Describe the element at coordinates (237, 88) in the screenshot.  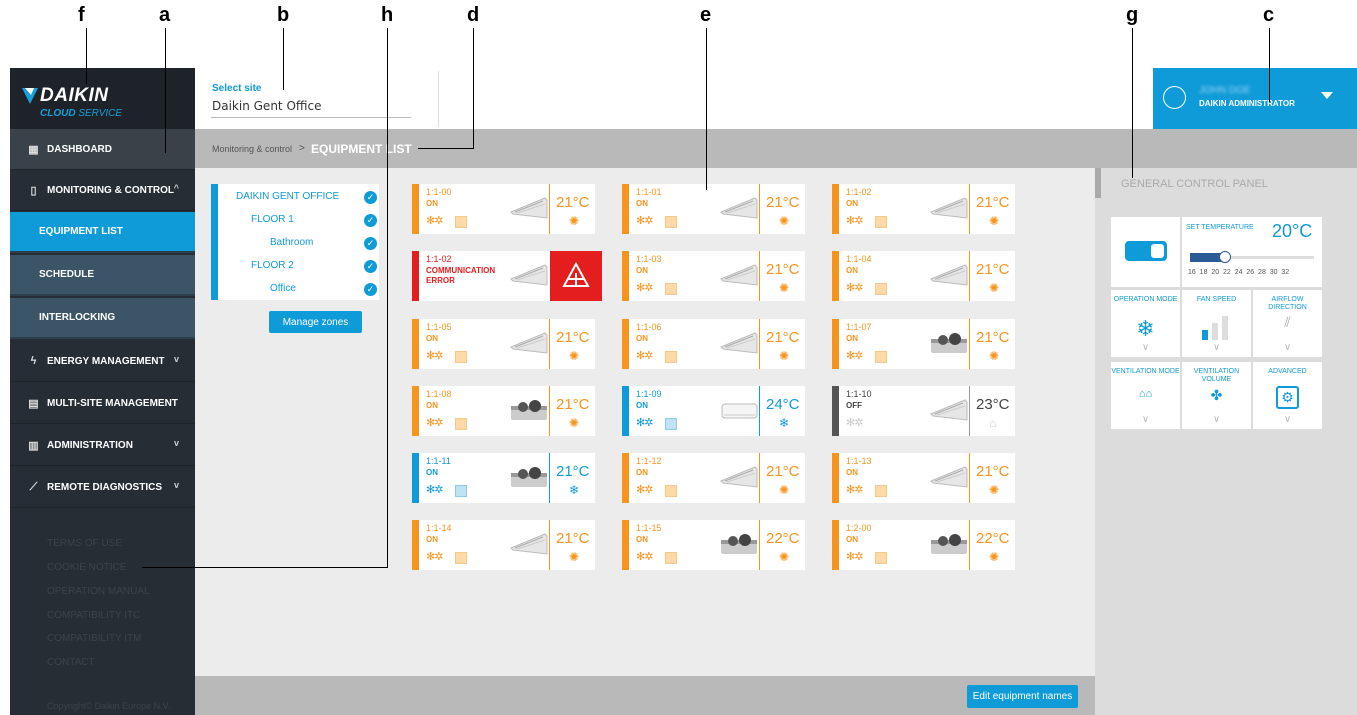
I see `site-select-label: Select site` at that location.